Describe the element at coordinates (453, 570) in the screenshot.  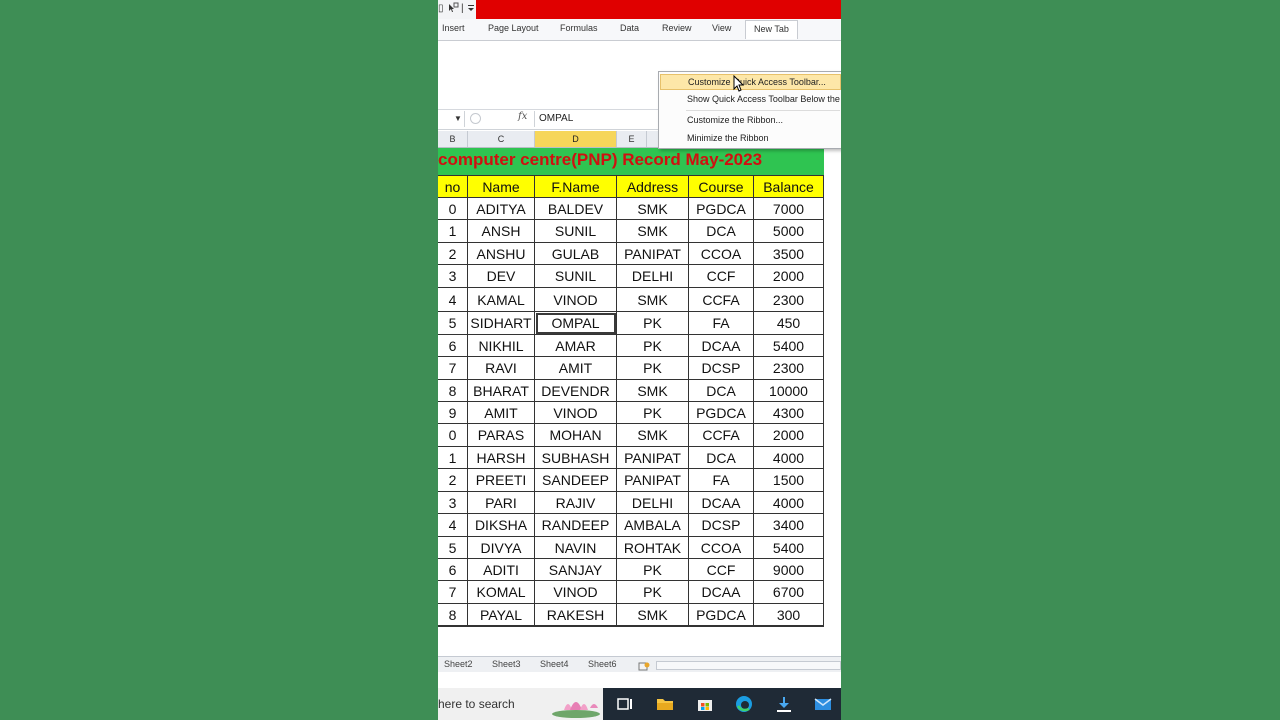
I see `cell-no: 6` at that location.